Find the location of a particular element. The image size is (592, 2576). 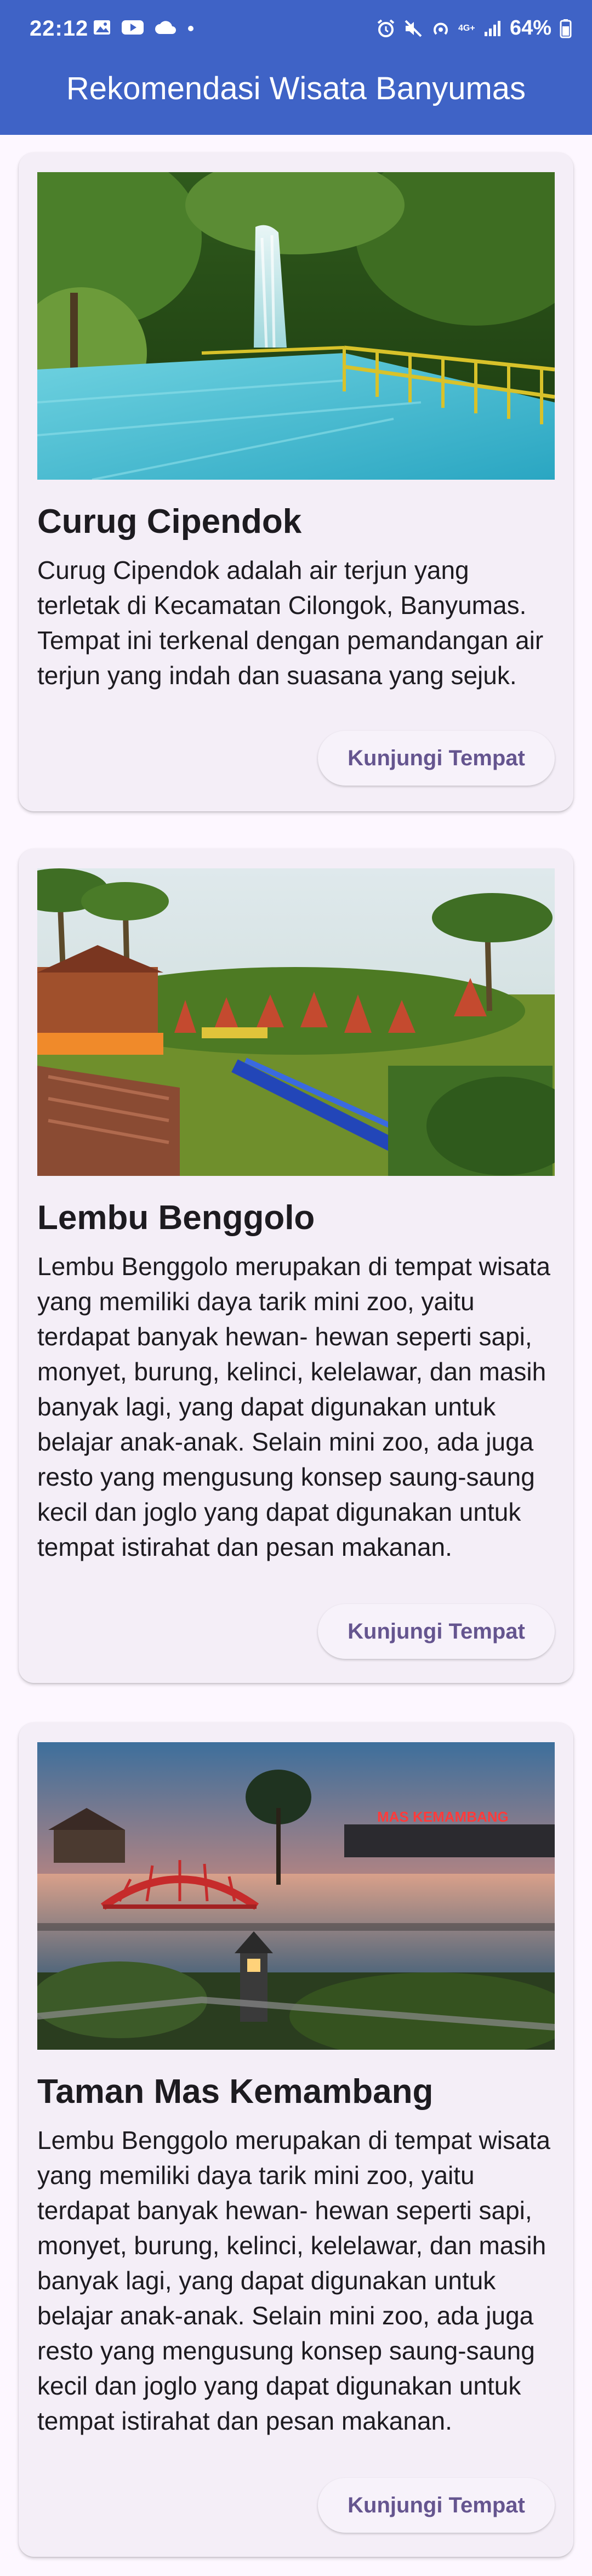

place-title: Taman Mas Kemambang is located at coordinates (235, 2092).